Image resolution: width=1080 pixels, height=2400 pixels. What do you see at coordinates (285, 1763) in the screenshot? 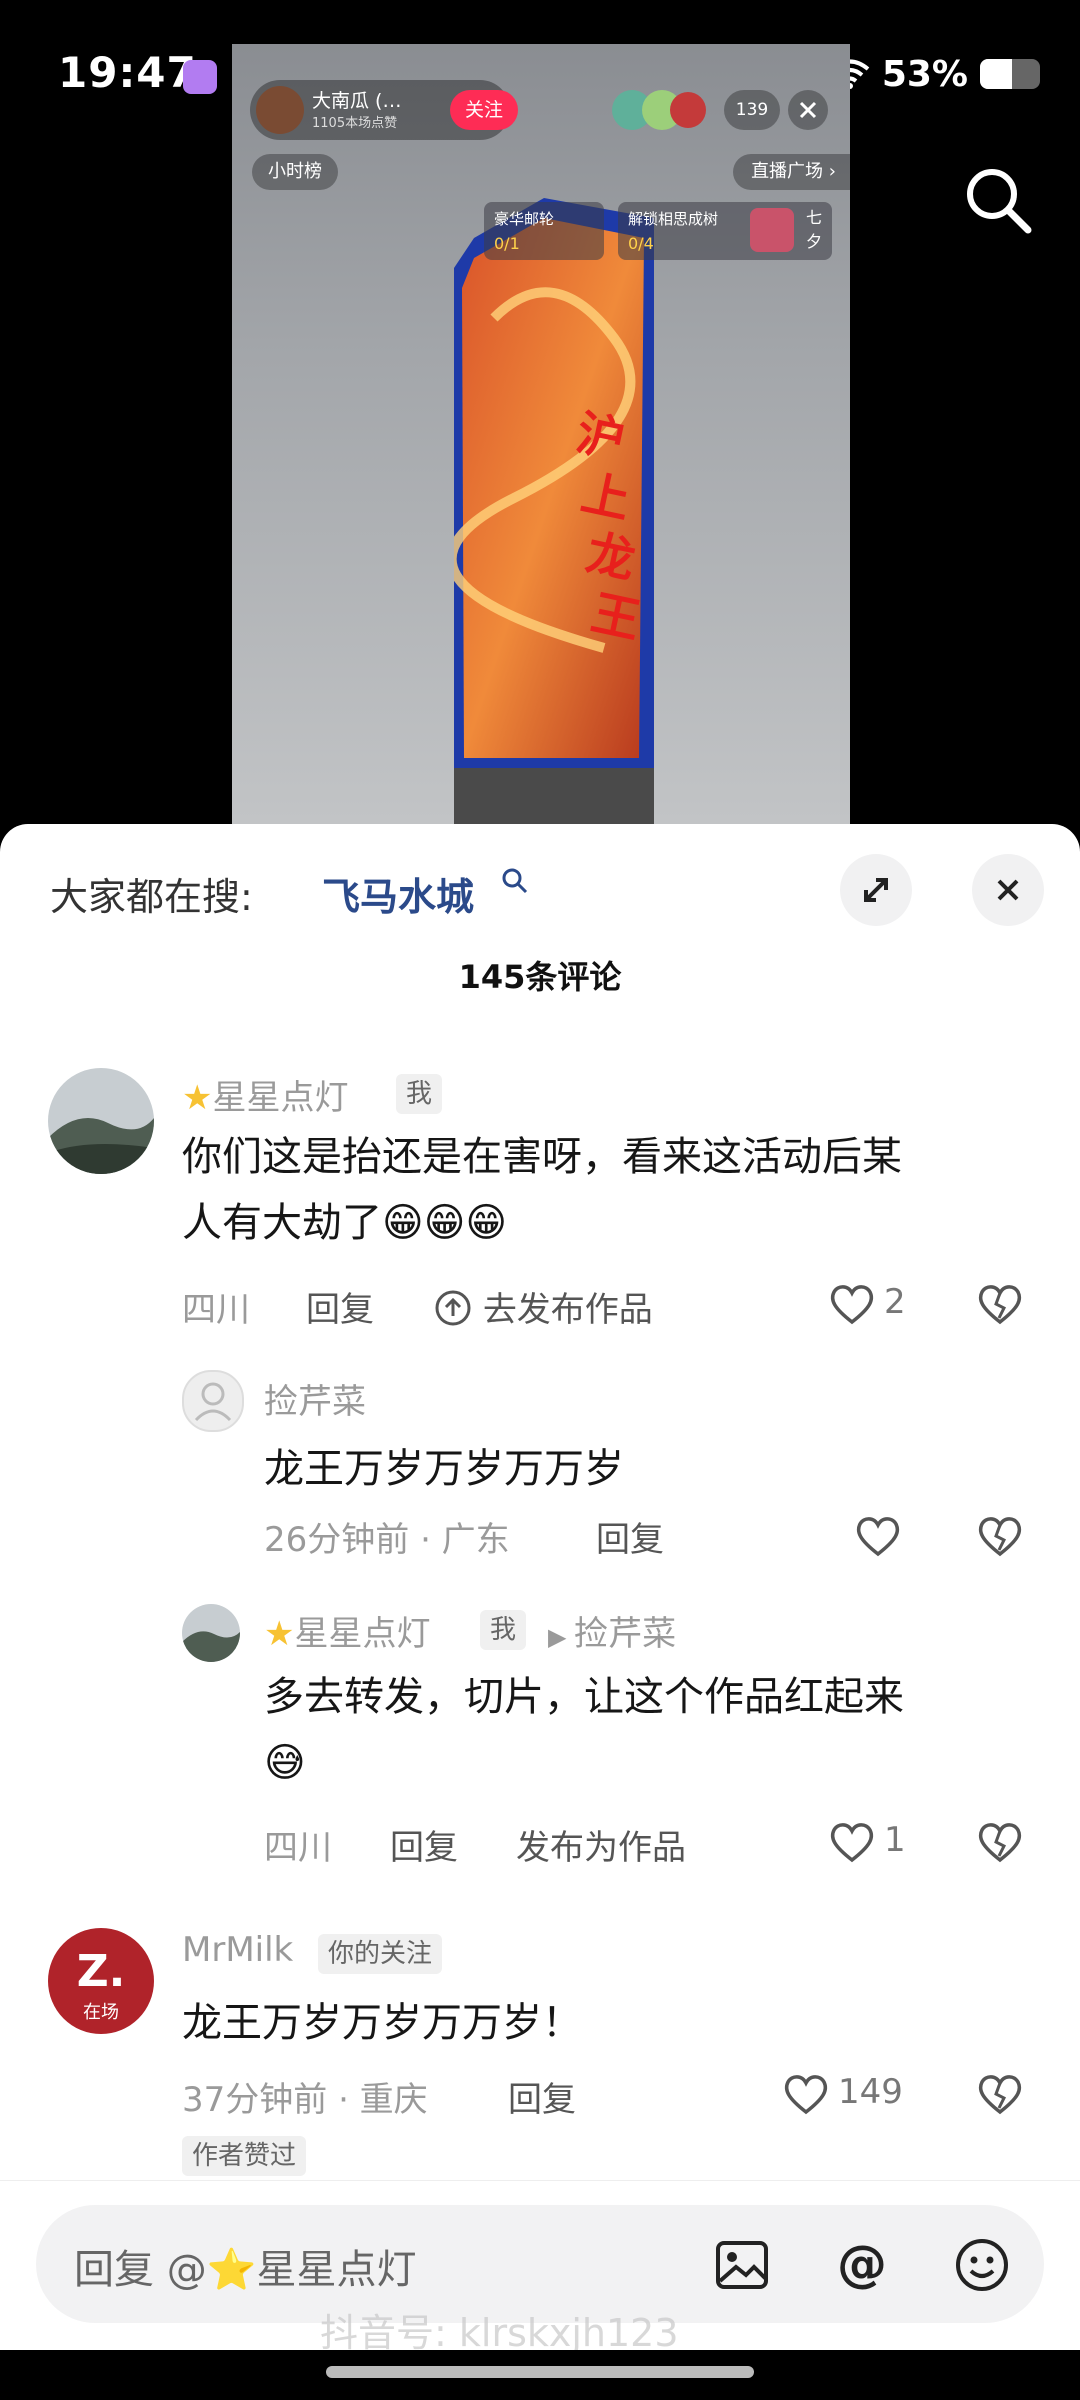
I see `sweat-grin-emoji-icon: 😅` at bounding box center [285, 1763].